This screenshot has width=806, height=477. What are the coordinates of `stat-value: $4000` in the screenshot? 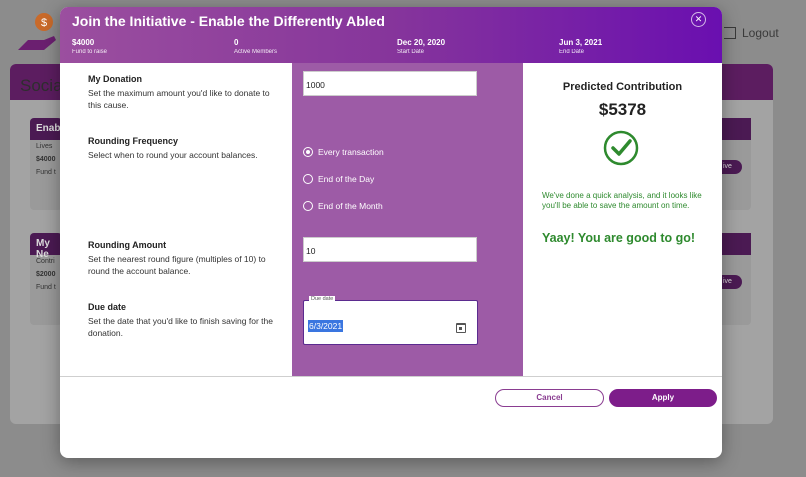 It's located at (83, 42).